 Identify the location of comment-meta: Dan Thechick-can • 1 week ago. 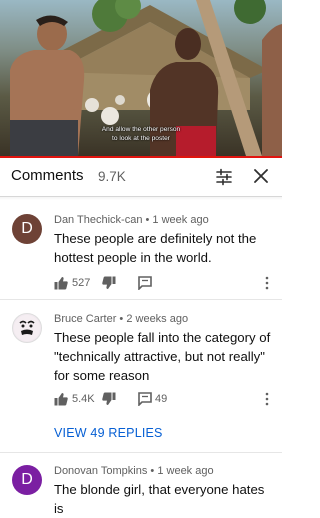
(131, 220).